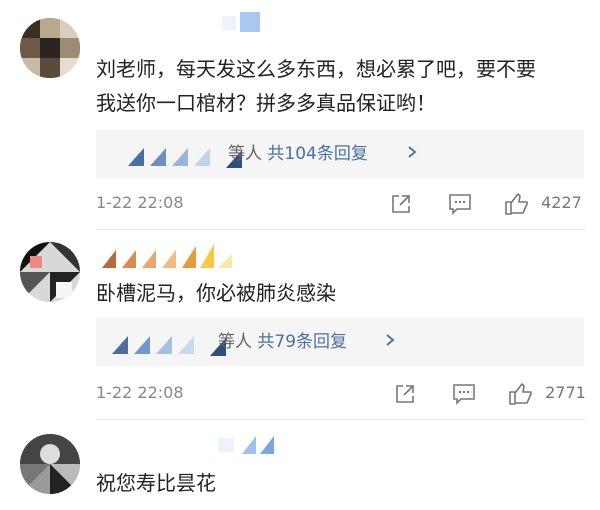  I want to click on reply-text: 等人 共104条回复, so click(298, 154).